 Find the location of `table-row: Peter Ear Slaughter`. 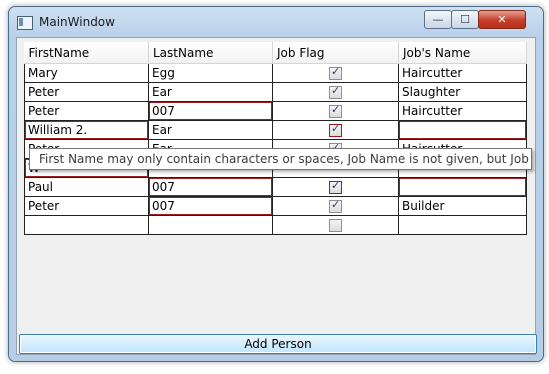

table-row: Peter Ear Slaughter is located at coordinates (275, 92).